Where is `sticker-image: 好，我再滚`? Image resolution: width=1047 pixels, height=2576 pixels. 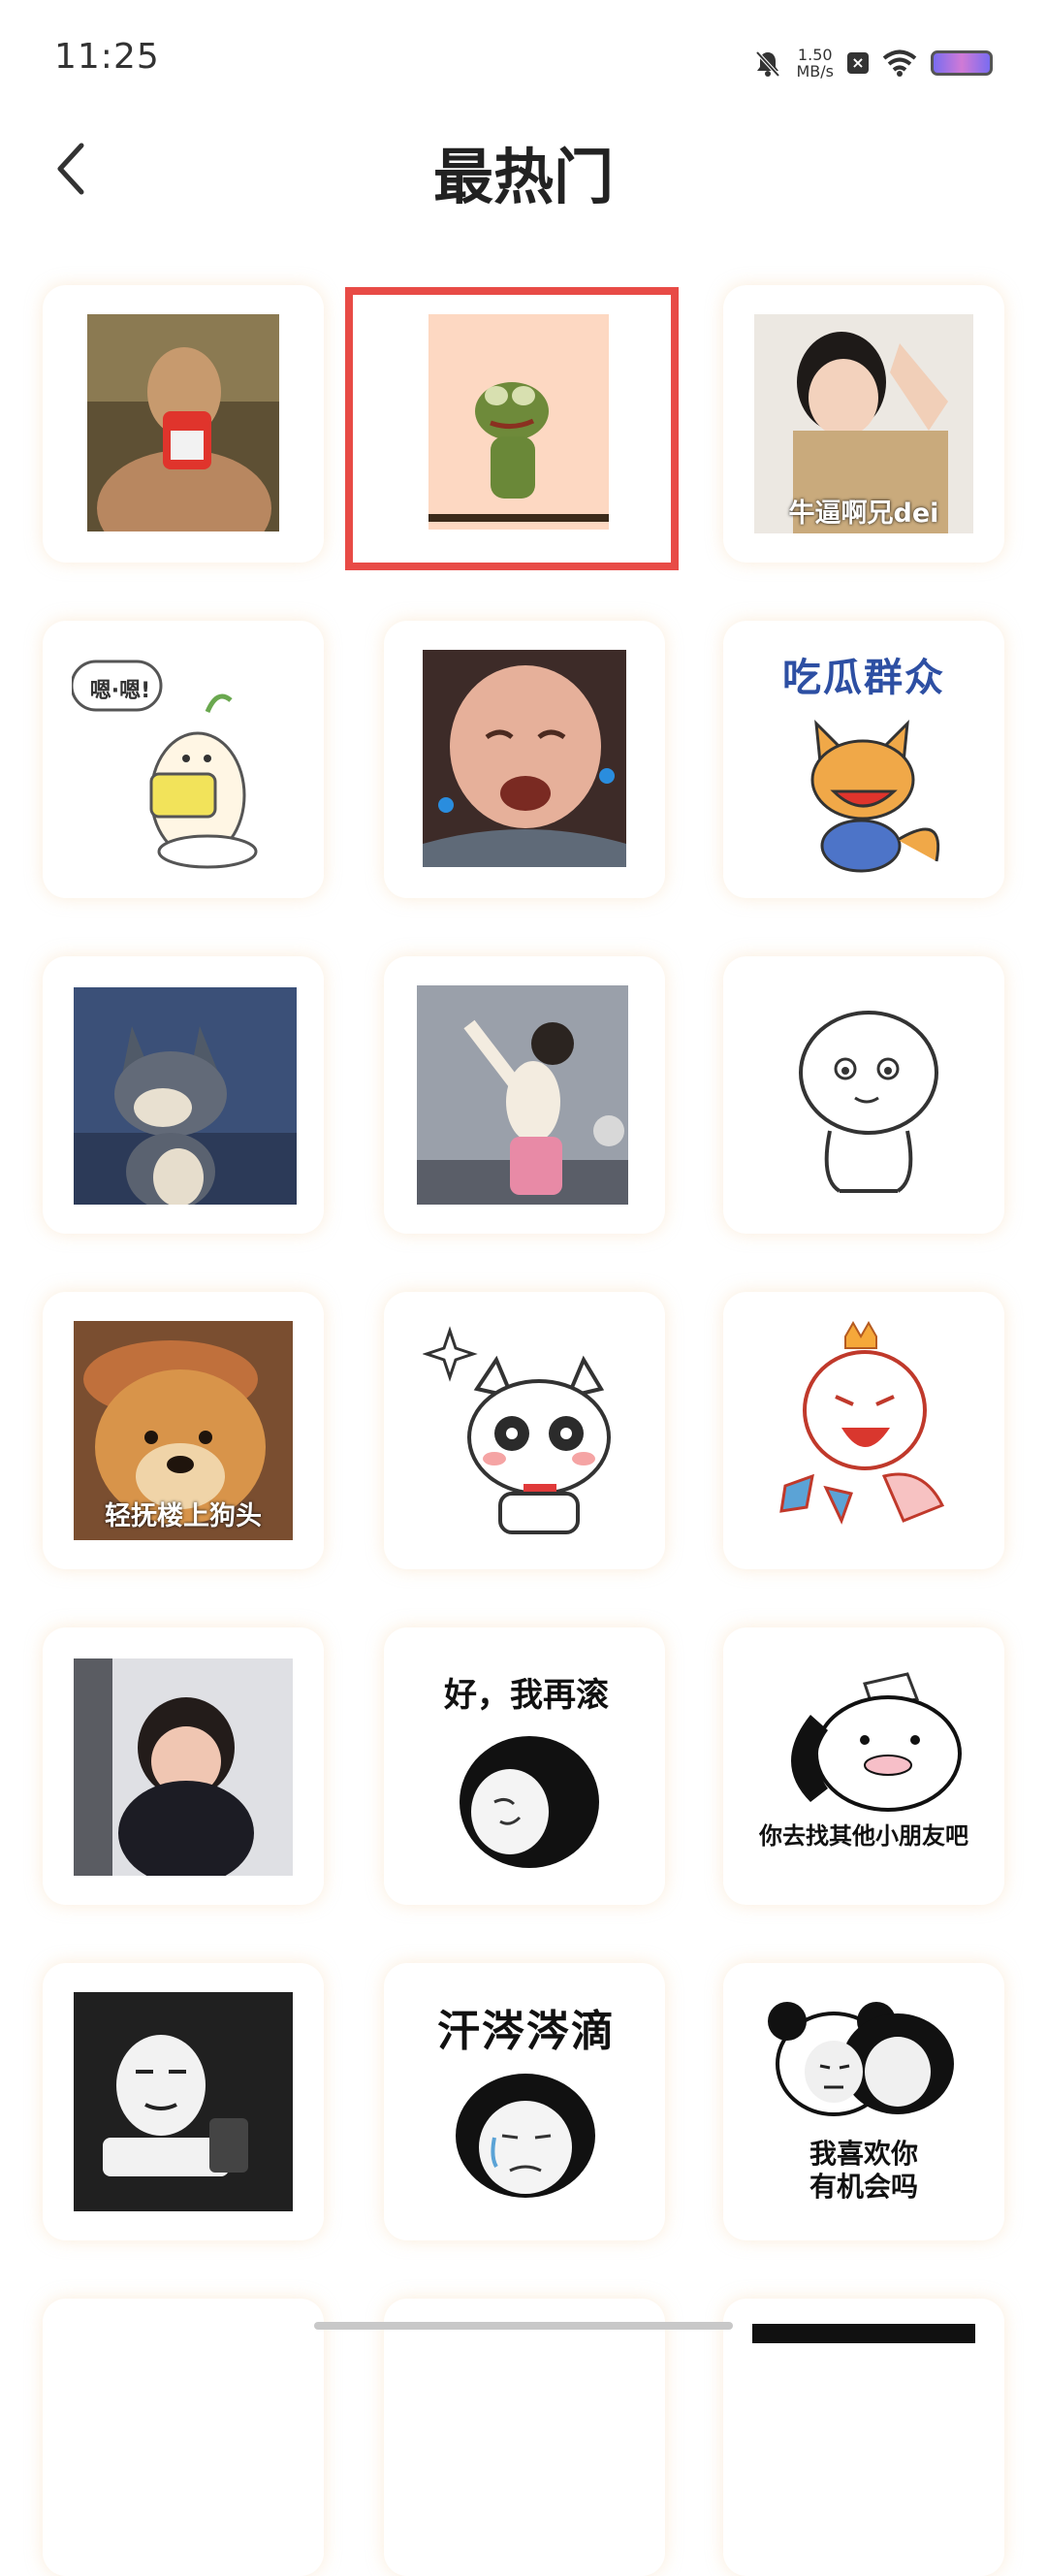
sticker-image: 好，我再滚 is located at coordinates (526, 1766).